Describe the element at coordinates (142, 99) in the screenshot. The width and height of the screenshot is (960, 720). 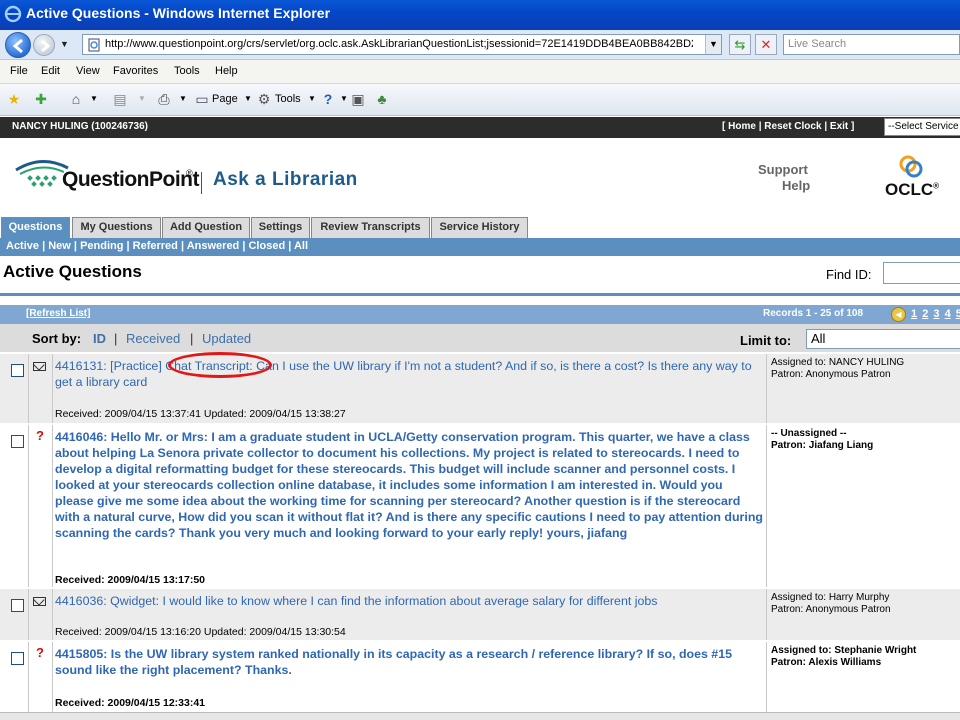
I see `feeds-dropdown-icon: ▼` at that location.